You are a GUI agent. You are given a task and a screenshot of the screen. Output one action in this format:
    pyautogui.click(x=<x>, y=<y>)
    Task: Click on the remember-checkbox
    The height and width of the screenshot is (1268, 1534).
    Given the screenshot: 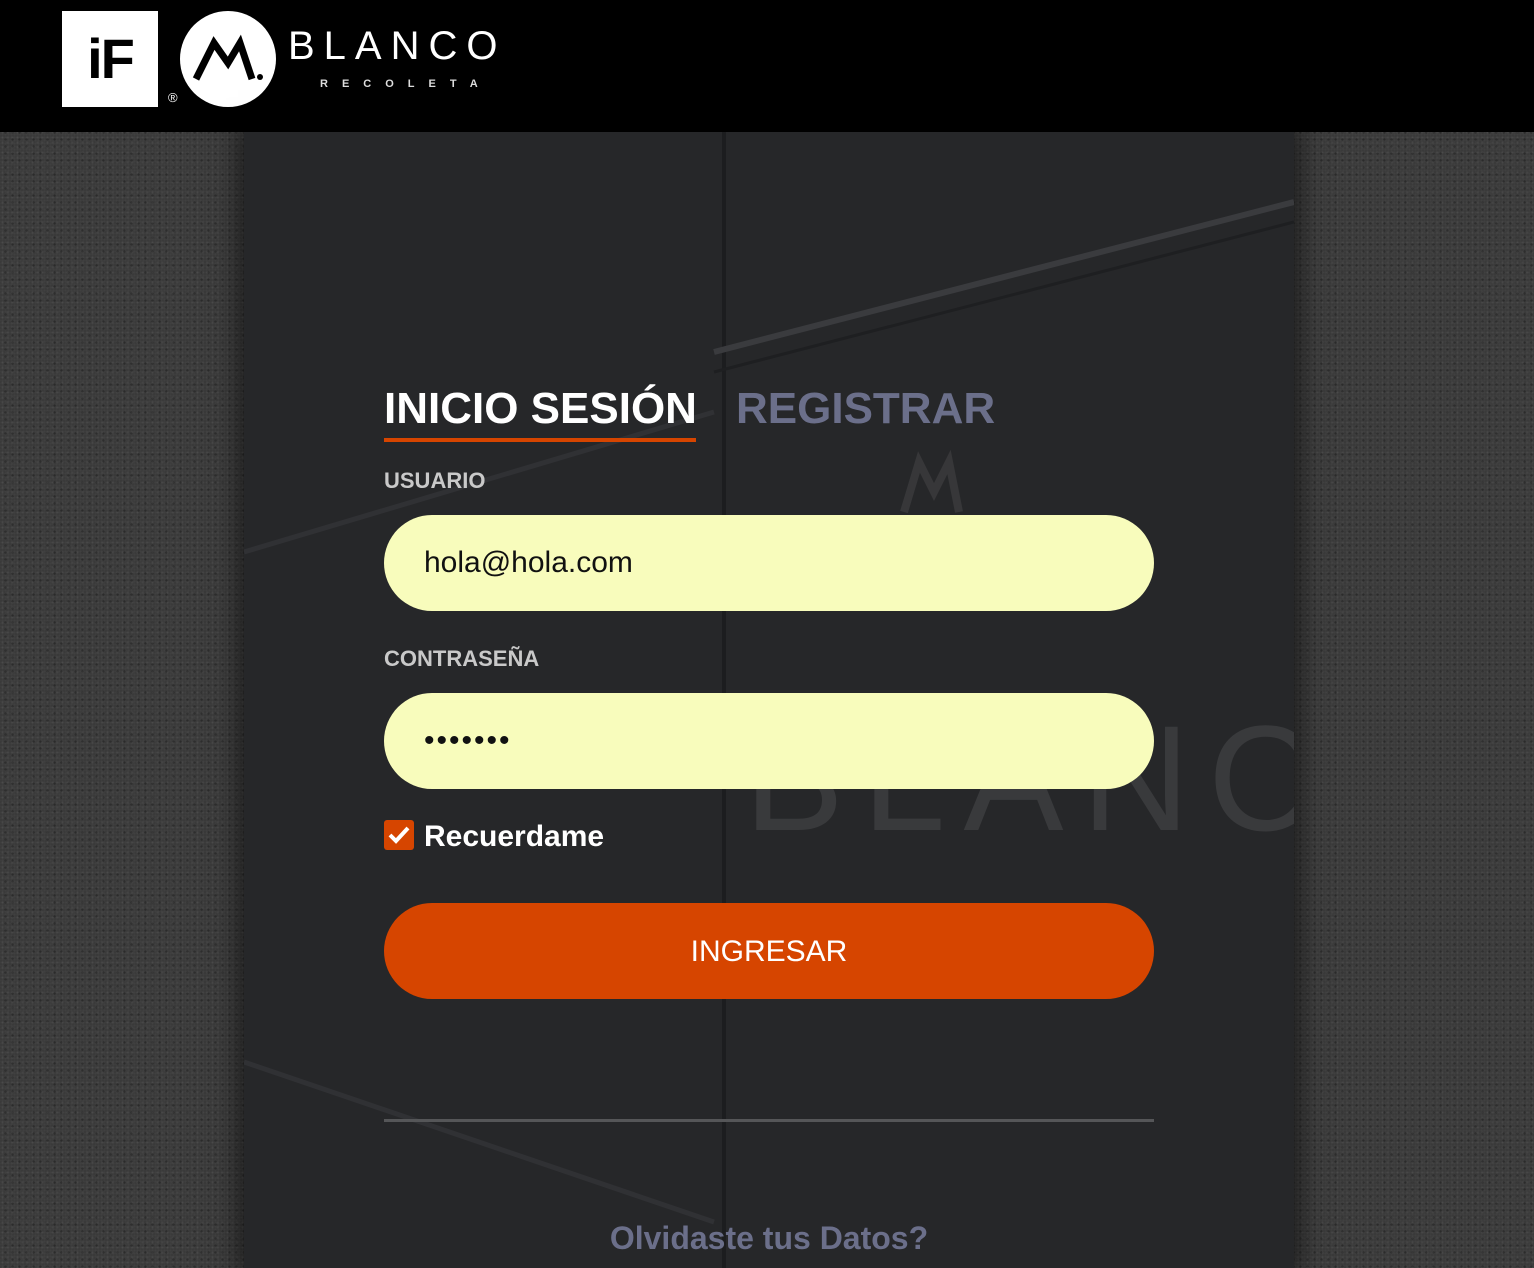 What is the action you would take?
    pyautogui.click(x=399, y=835)
    